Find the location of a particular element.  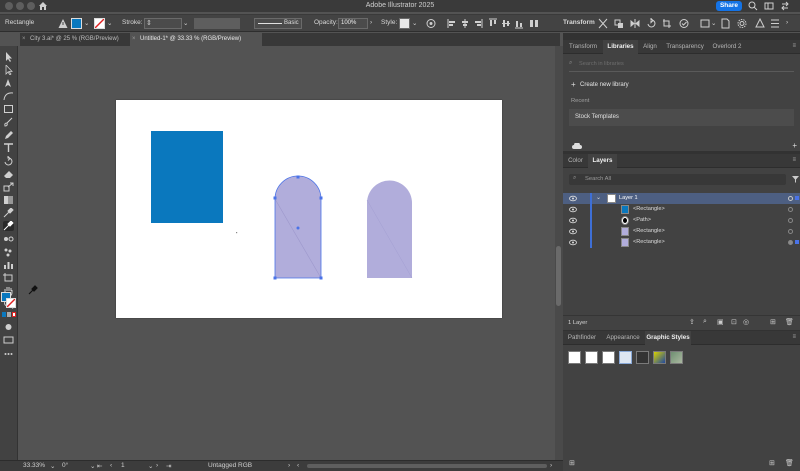

align-left-icon is located at coordinates (452, 23).